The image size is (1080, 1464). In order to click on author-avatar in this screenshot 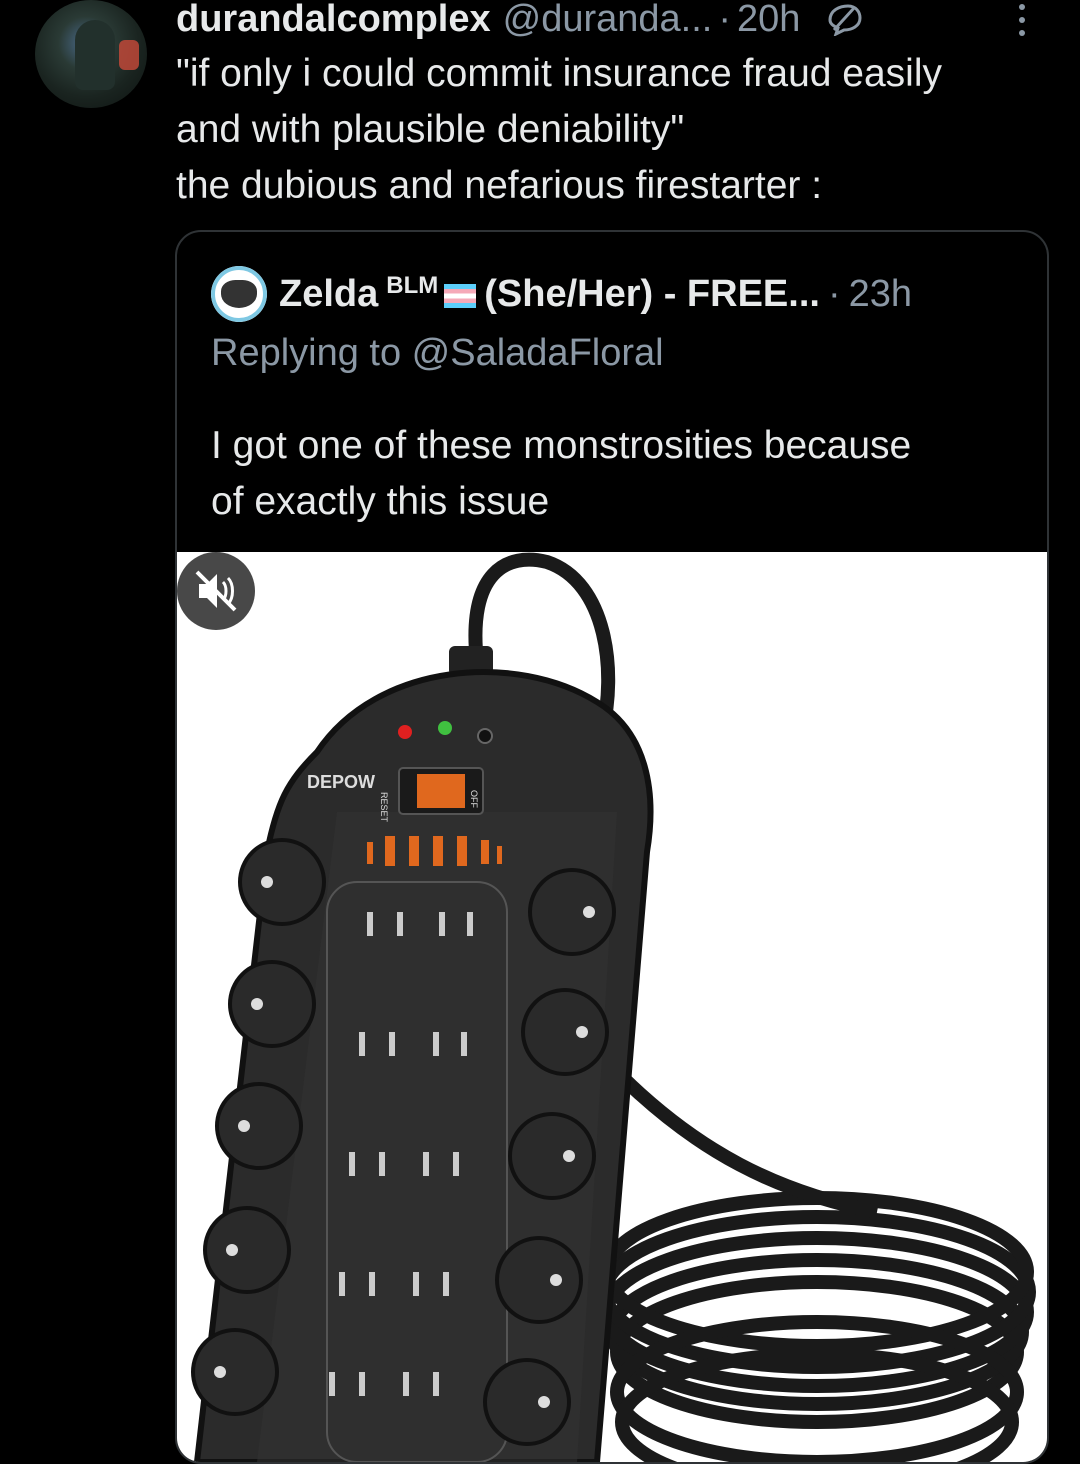, I will do `click(91, 54)`.